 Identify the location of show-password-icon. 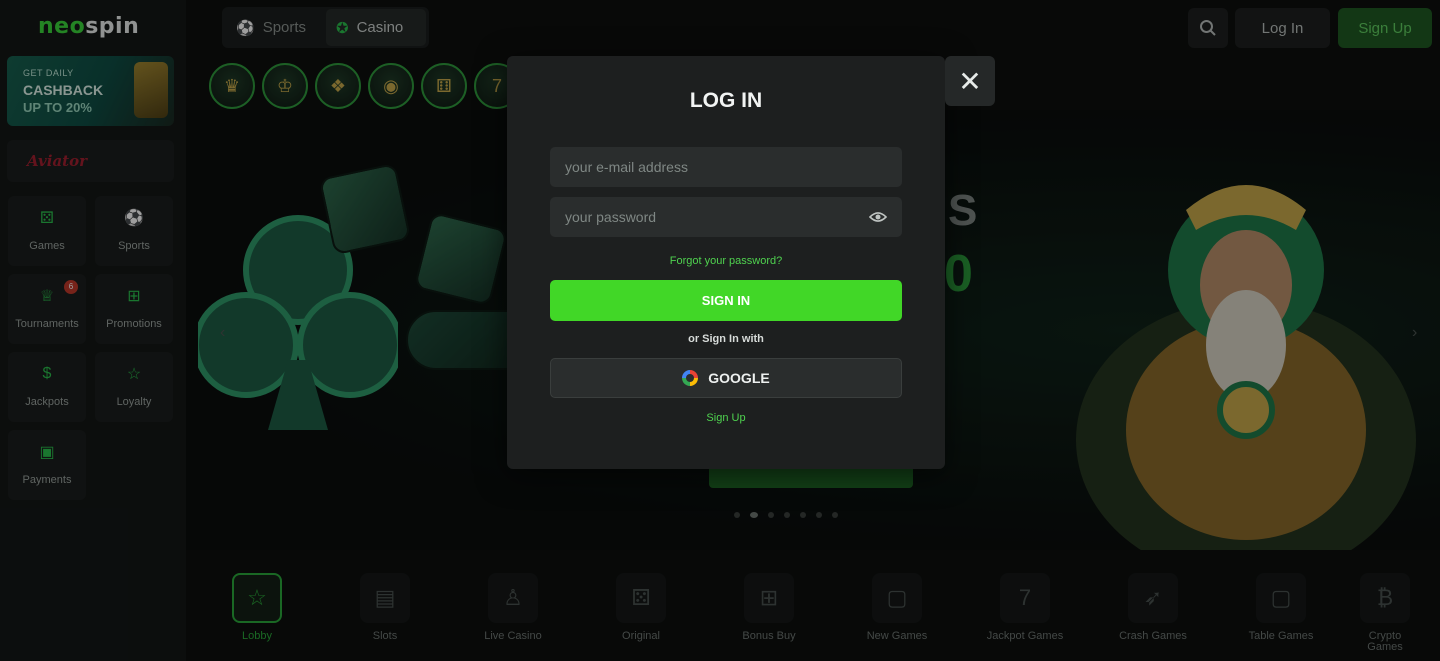
(878, 217).